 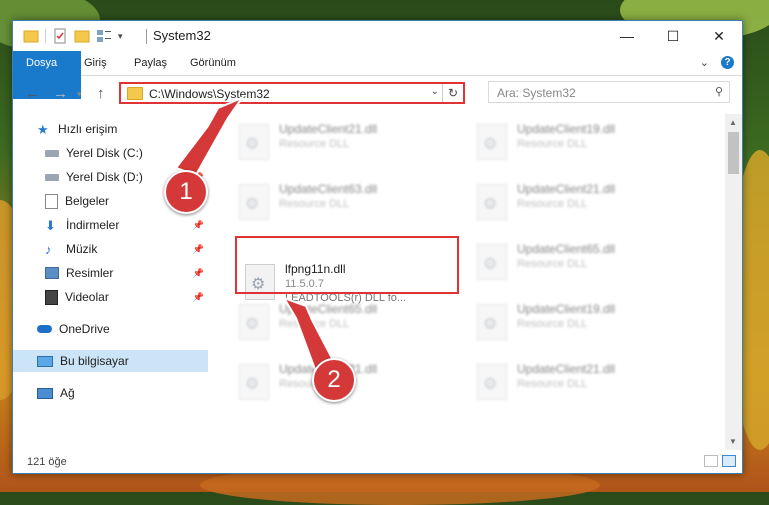 I want to click on maximize-button: ☐, so click(x=673, y=36).